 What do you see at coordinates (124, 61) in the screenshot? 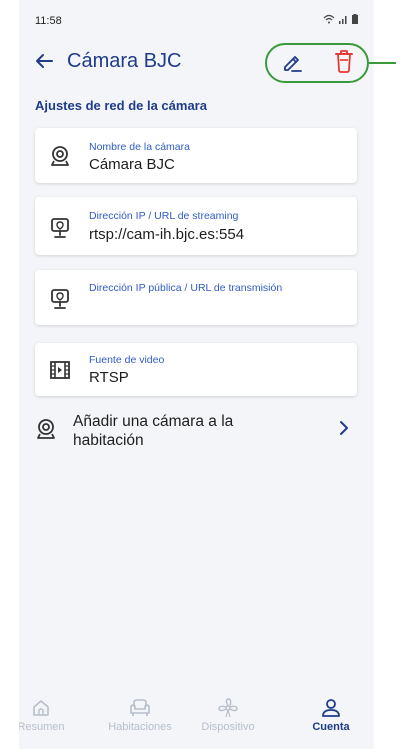
I see `page-title: Cámara BJC` at bounding box center [124, 61].